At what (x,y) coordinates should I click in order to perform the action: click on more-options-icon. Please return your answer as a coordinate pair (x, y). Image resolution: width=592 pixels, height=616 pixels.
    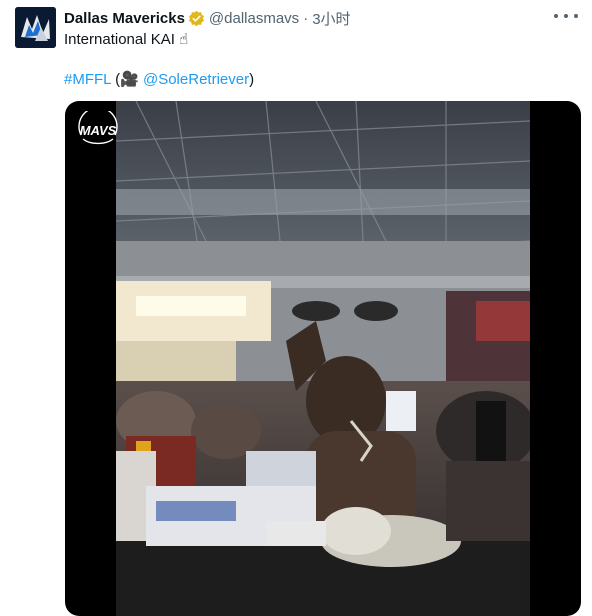
    Looking at the image, I should click on (566, 16).